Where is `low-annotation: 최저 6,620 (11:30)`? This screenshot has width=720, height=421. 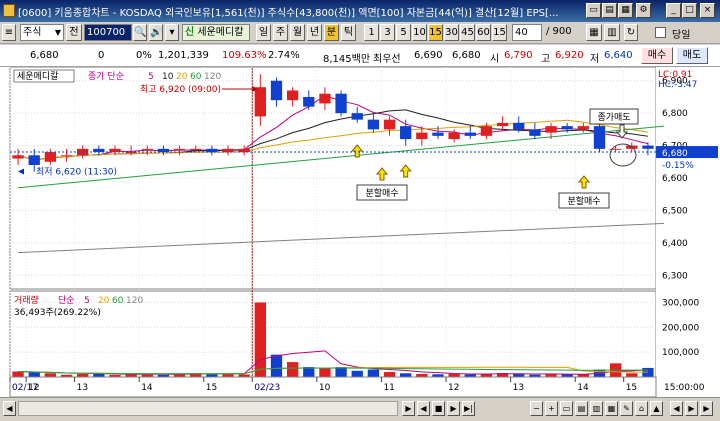 low-annotation: 최저 6,620 (11:30) is located at coordinates (76, 172).